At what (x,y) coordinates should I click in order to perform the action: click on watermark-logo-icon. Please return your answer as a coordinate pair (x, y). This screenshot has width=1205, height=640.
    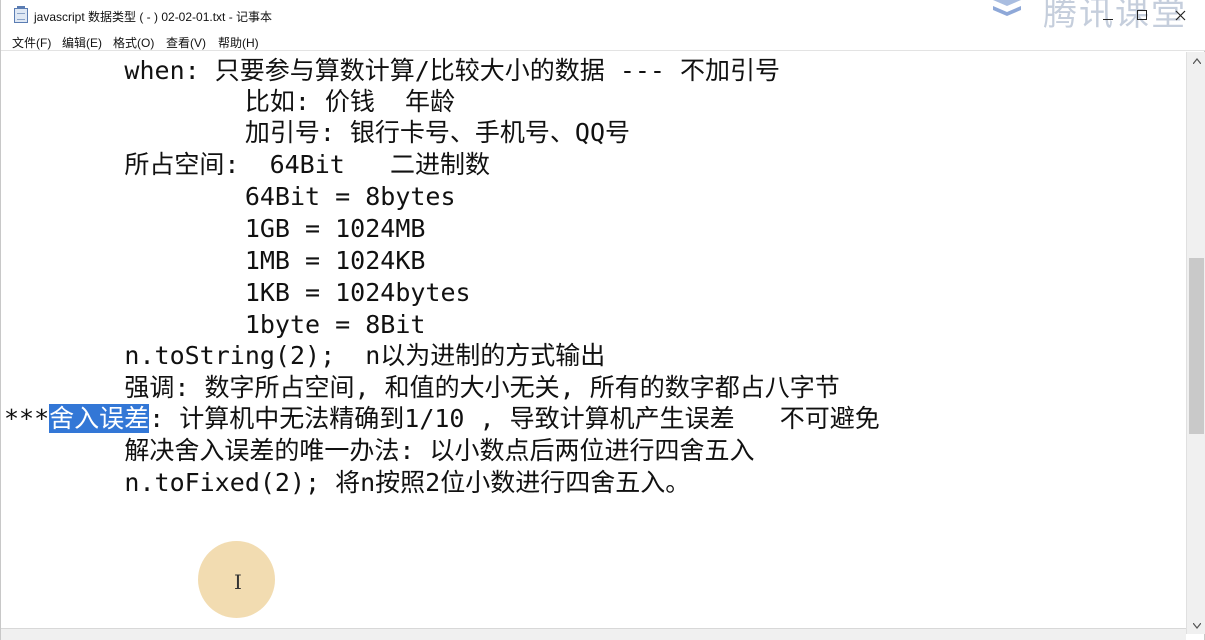
    Looking at the image, I should click on (1007, 8).